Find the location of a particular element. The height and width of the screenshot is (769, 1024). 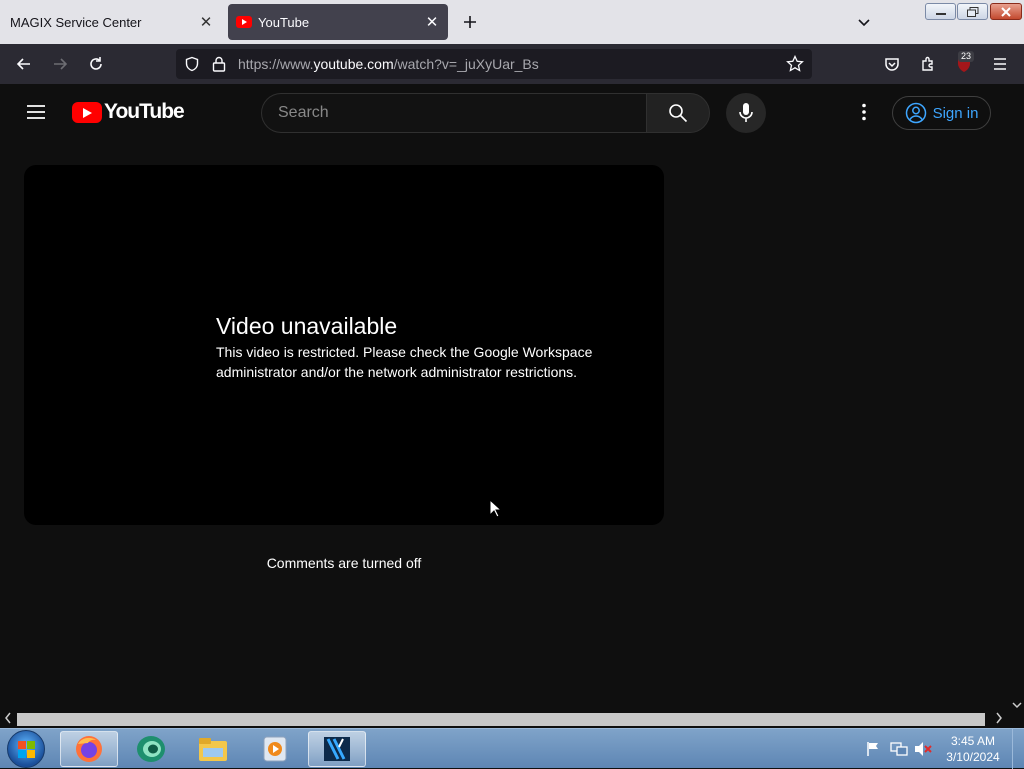

show-desktop-button is located at coordinates (1018, 749).